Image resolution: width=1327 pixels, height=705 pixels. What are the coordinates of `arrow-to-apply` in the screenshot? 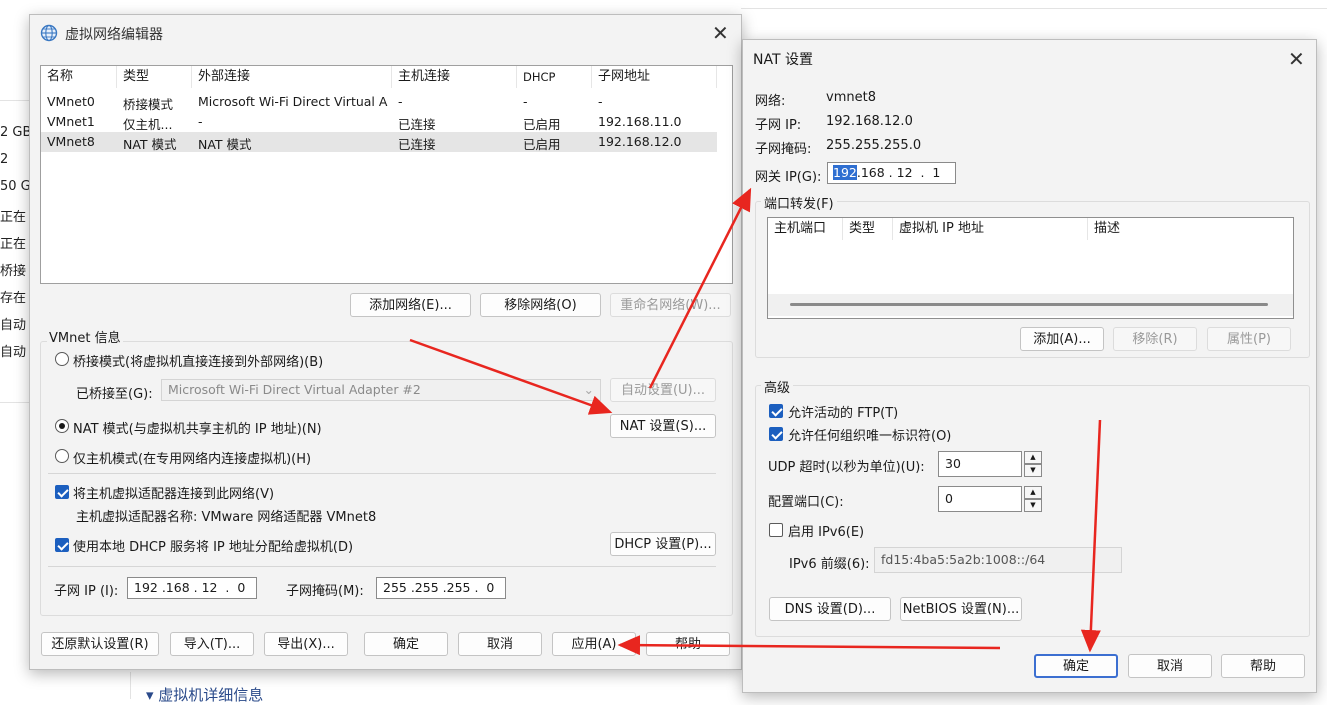 It's located at (809, 645).